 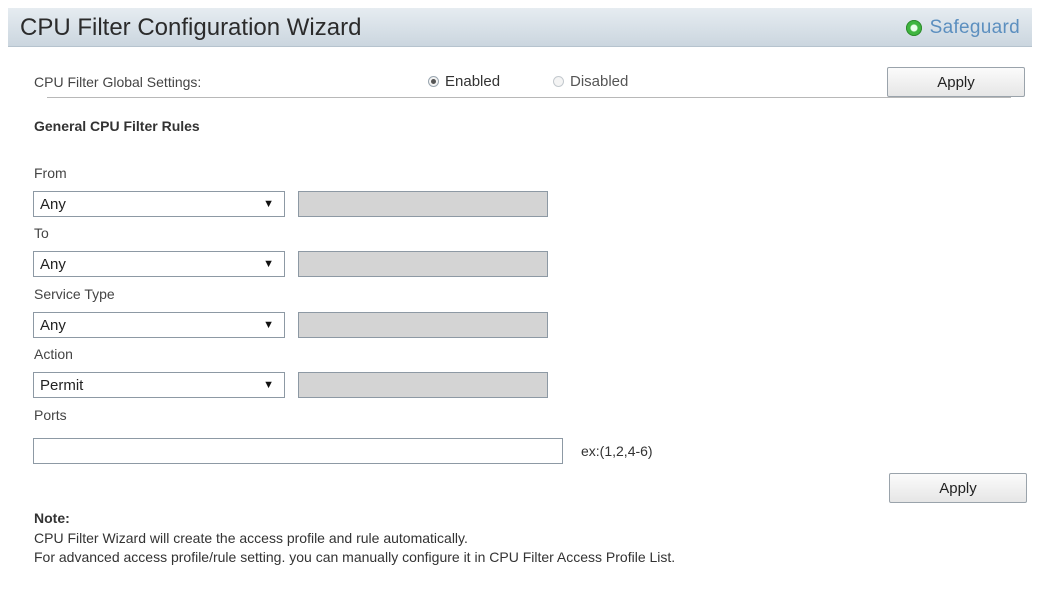 What do you see at coordinates (53, 264) in the screenshot?
I see `to-select-value: Any` at bounding box center [53, 264].